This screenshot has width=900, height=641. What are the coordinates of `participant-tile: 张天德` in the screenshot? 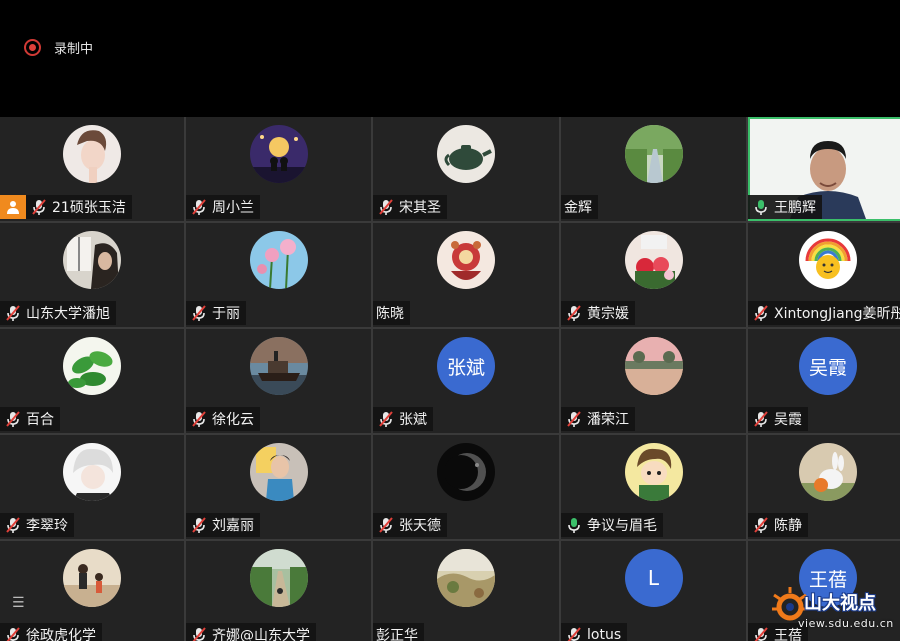 It's located at (466, 487).